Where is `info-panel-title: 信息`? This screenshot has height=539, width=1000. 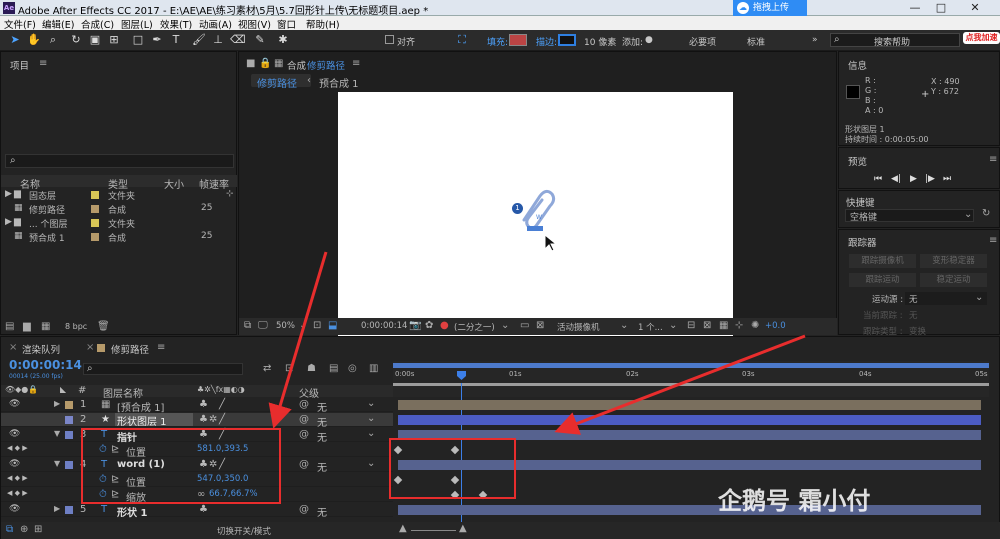 info-panel-title: 信息 is located at coordinates (857, 65).